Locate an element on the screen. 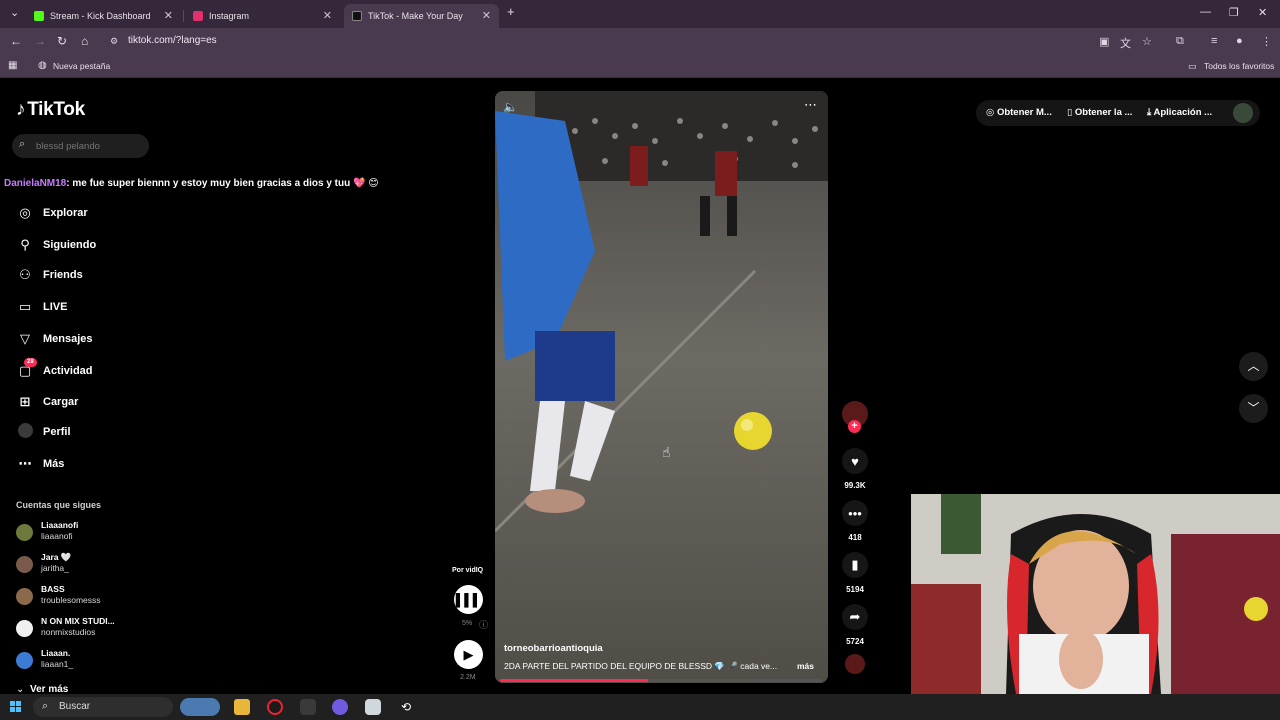 The image size is (1280, 720). search-bar: ⌕ is located at coordinates (80, 146).